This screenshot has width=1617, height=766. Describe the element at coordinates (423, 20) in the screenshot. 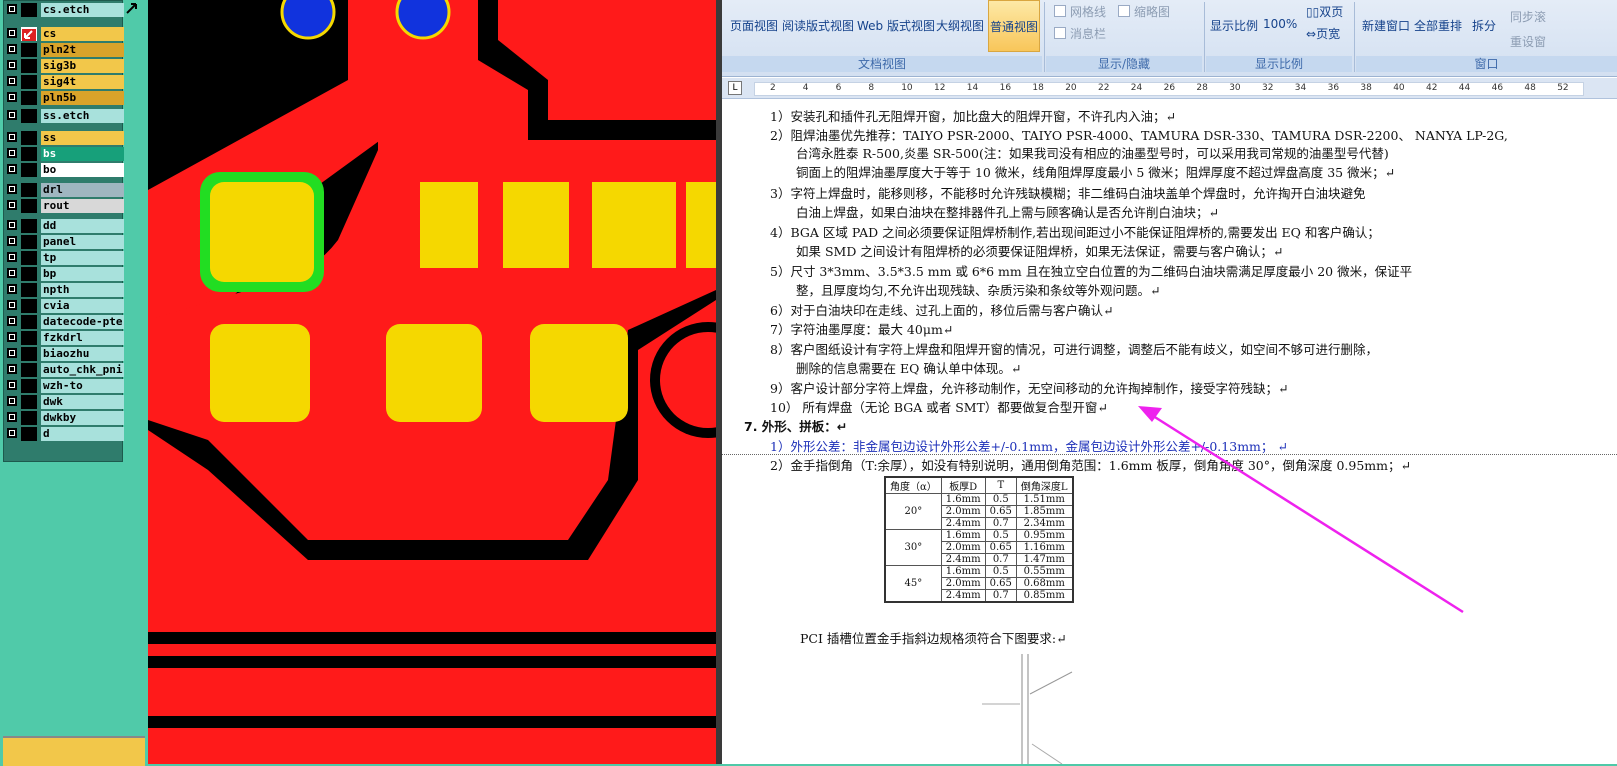

I see `via-hole-top-center` at that location.